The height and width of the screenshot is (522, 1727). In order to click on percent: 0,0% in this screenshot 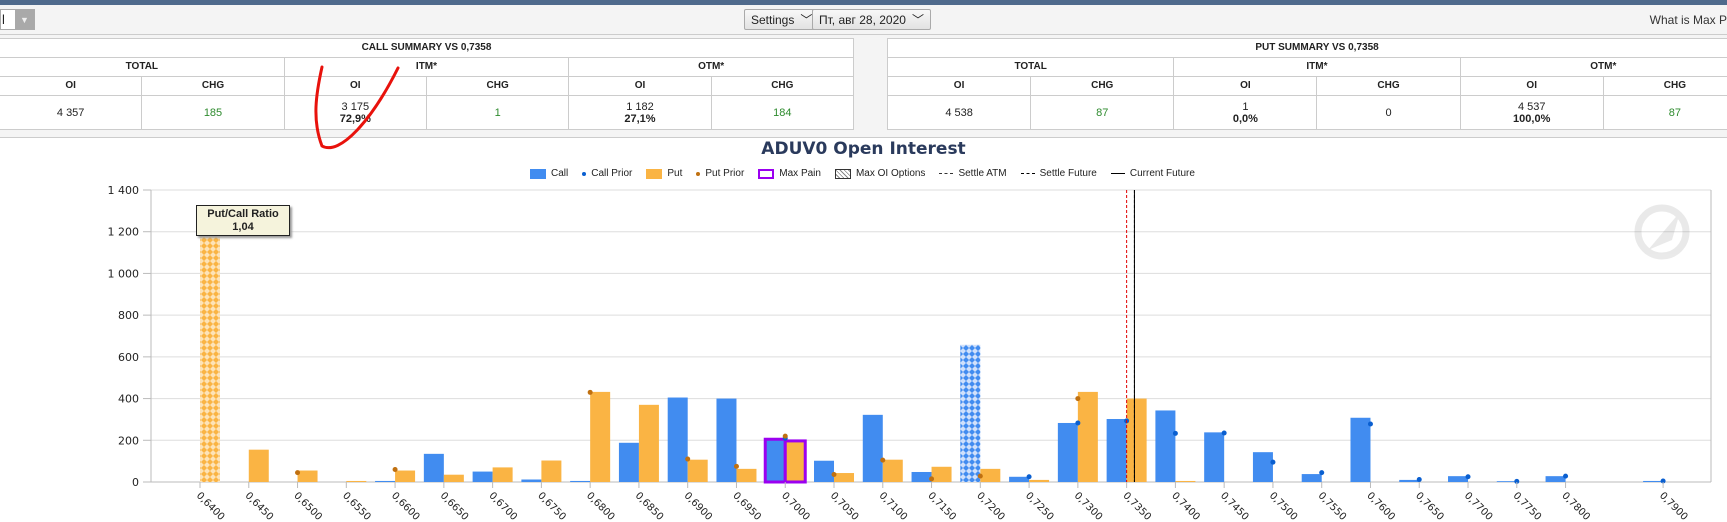, I will do `click(1245, 118)`.